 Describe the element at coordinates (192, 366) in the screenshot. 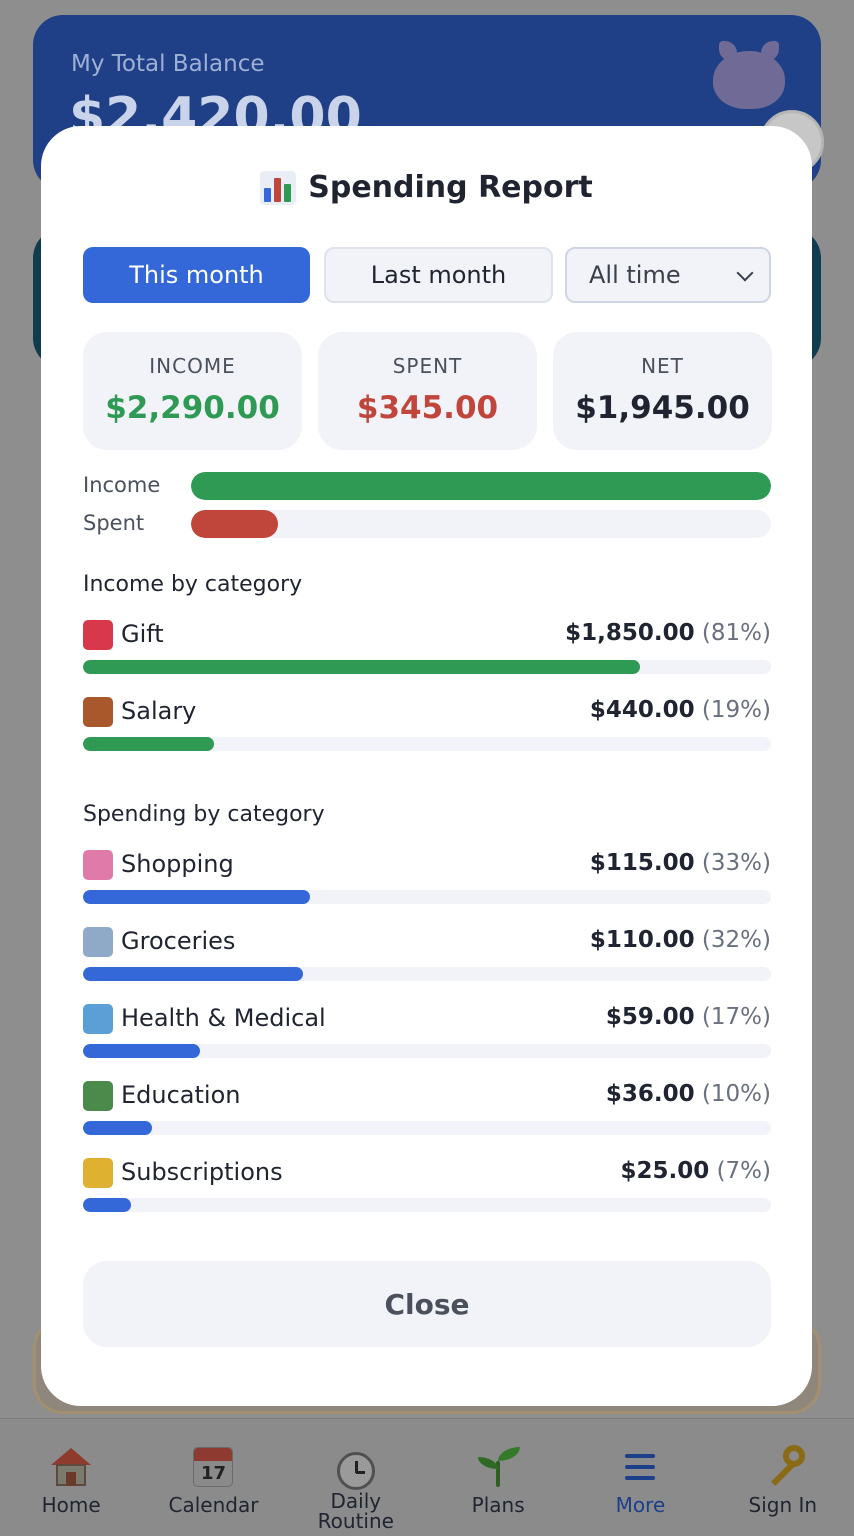

I see `income-stat-label: INCOME` at that location.